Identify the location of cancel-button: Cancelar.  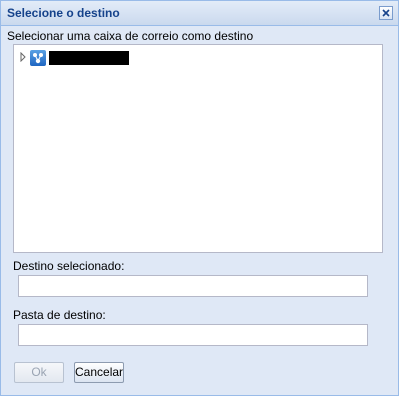
(99, 372).